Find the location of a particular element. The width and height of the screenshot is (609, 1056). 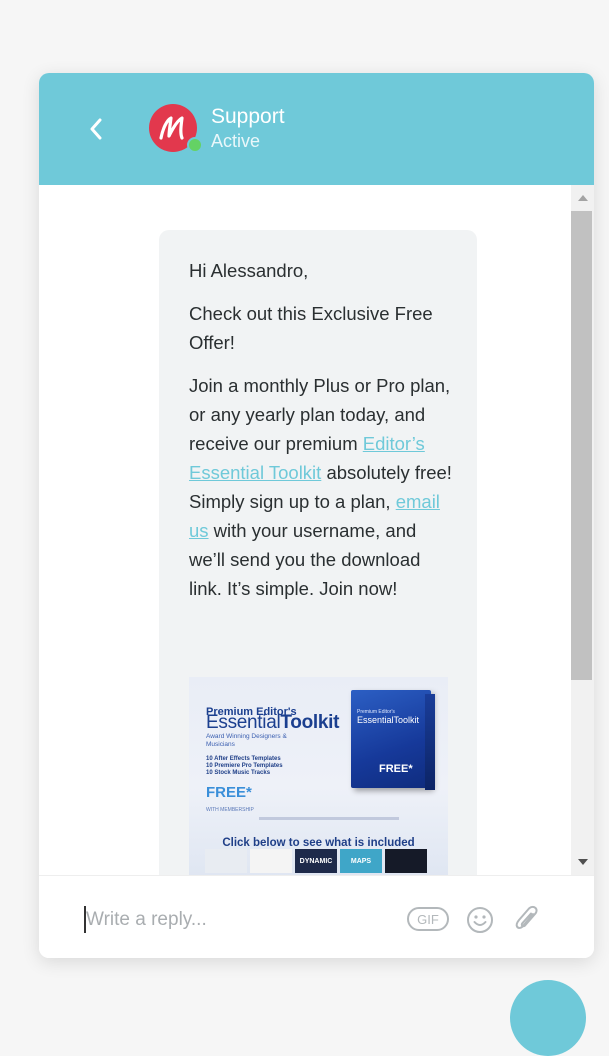

promo-title-a: Essential is located at coordinates (243, 722).